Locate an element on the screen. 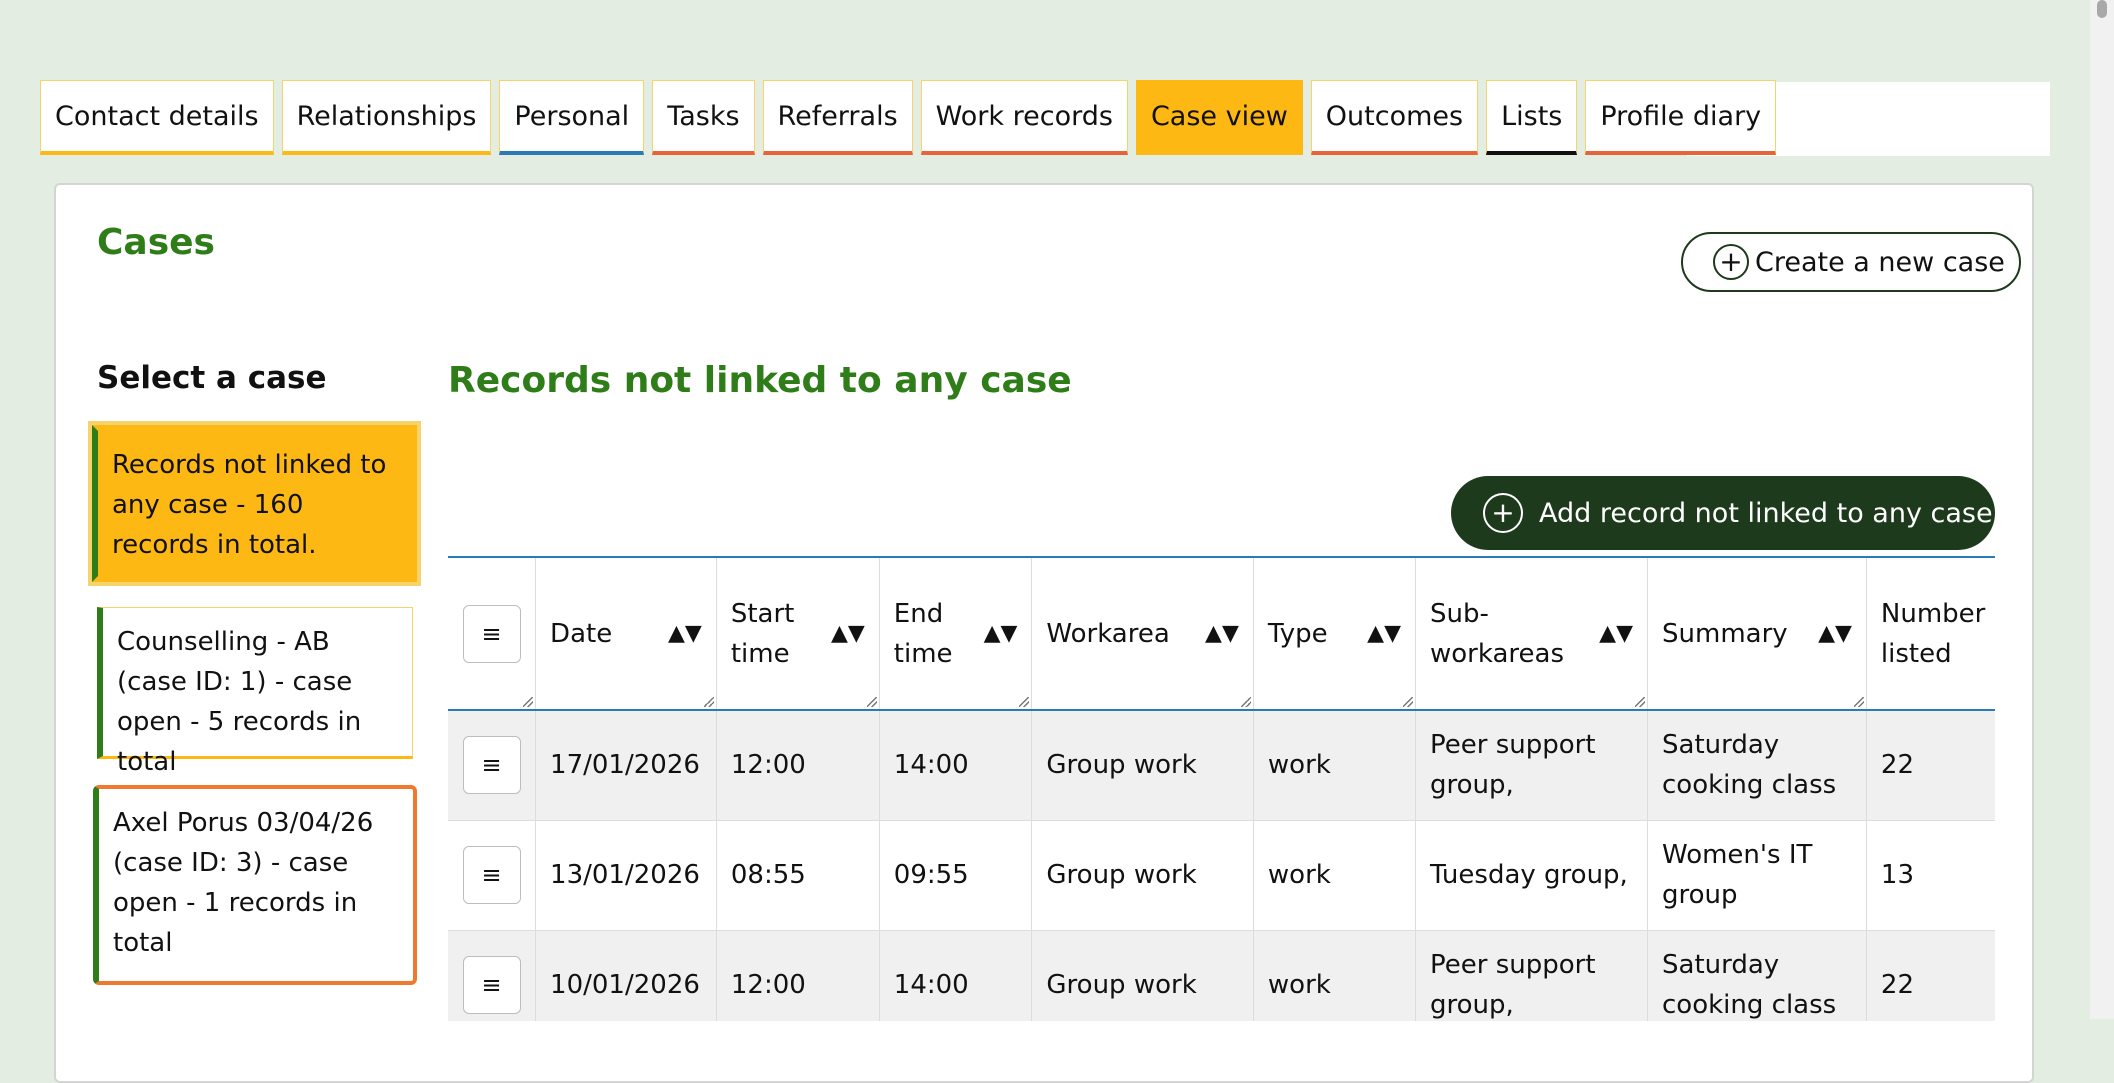 This screenshot has height=1083, width=2114. add-record-label: Add record not linked to any case is located at coordinates (1766, 513).